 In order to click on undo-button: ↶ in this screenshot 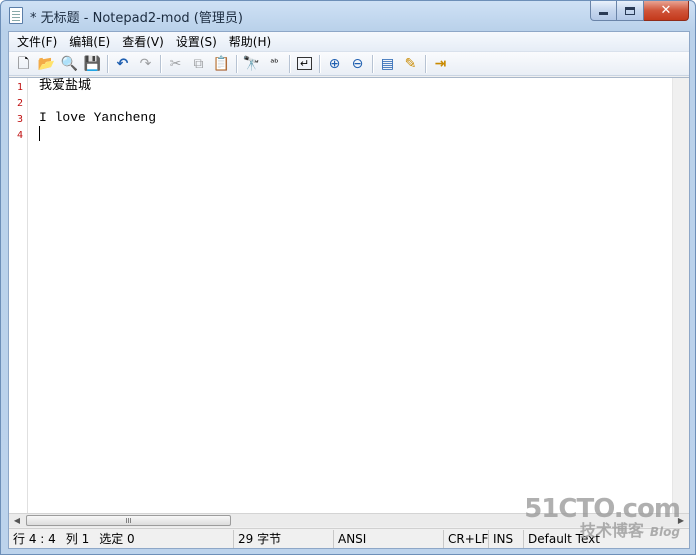, I will do `click(122, 64)`.